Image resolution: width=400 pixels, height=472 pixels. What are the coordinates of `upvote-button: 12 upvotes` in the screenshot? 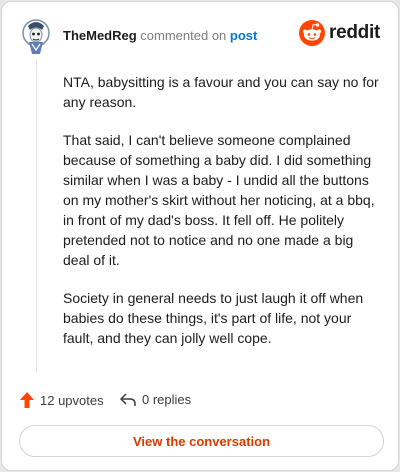 It's located at (62, 400).